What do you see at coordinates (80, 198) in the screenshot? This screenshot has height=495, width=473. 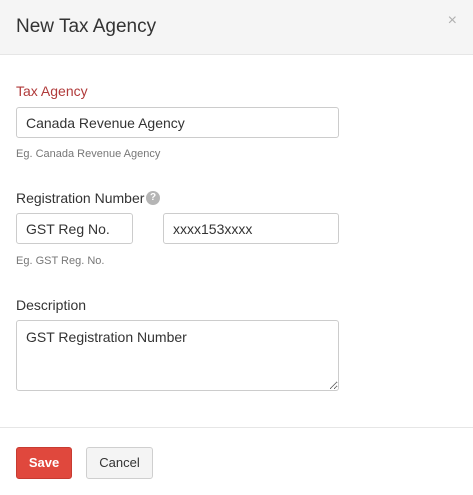 I see `registration-number-label: Registration Number` at bounding box center [80, 198].